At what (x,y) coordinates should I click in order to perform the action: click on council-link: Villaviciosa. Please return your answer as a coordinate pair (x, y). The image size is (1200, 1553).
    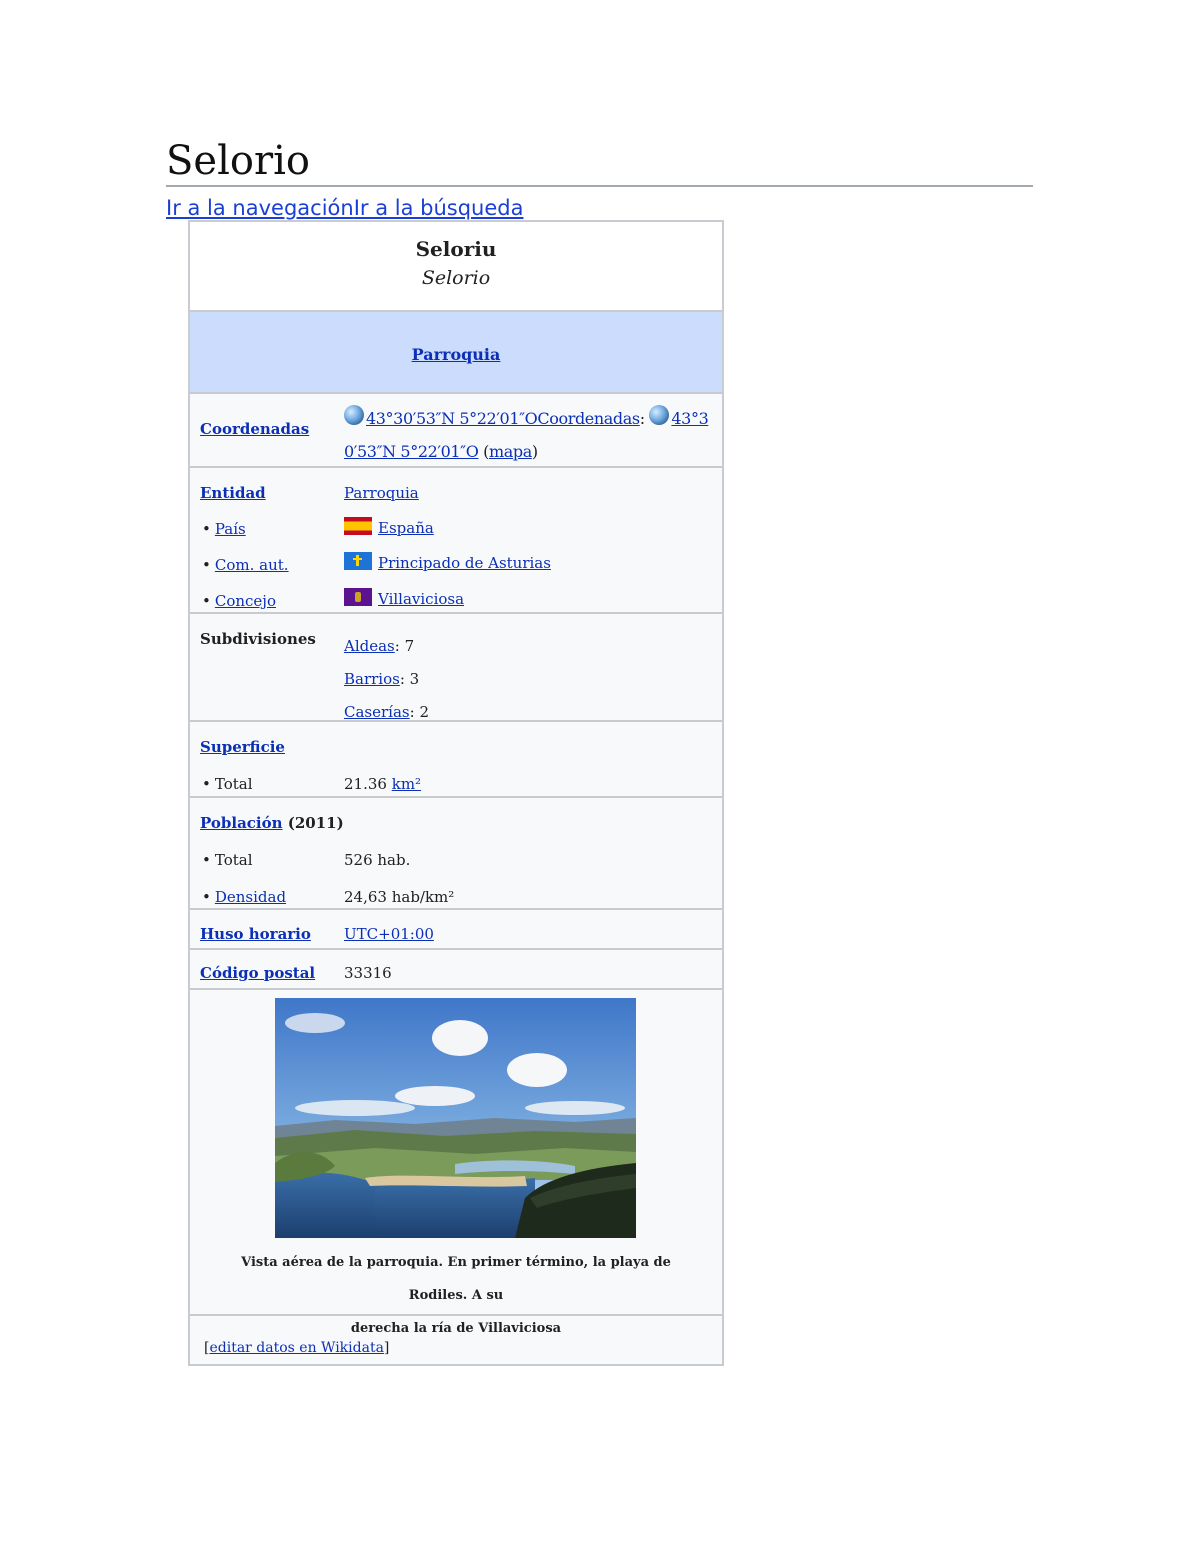
    Looking at the image, I should click on (421, 599).